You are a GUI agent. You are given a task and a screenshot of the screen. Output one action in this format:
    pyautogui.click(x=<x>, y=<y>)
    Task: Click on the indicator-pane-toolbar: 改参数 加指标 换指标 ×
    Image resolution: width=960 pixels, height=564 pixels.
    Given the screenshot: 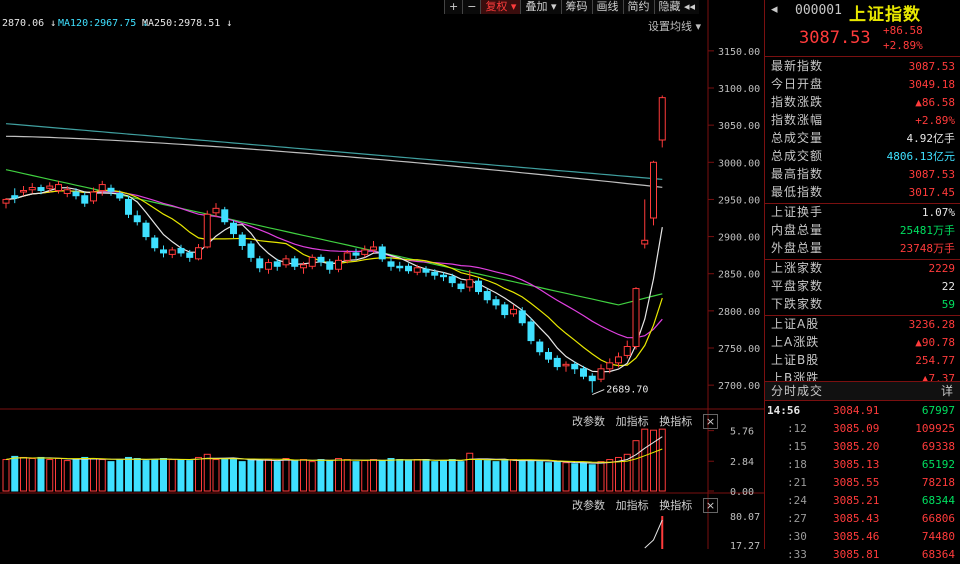 What is the action you would take?
    pyautogui.click(x=645, y=505)
    